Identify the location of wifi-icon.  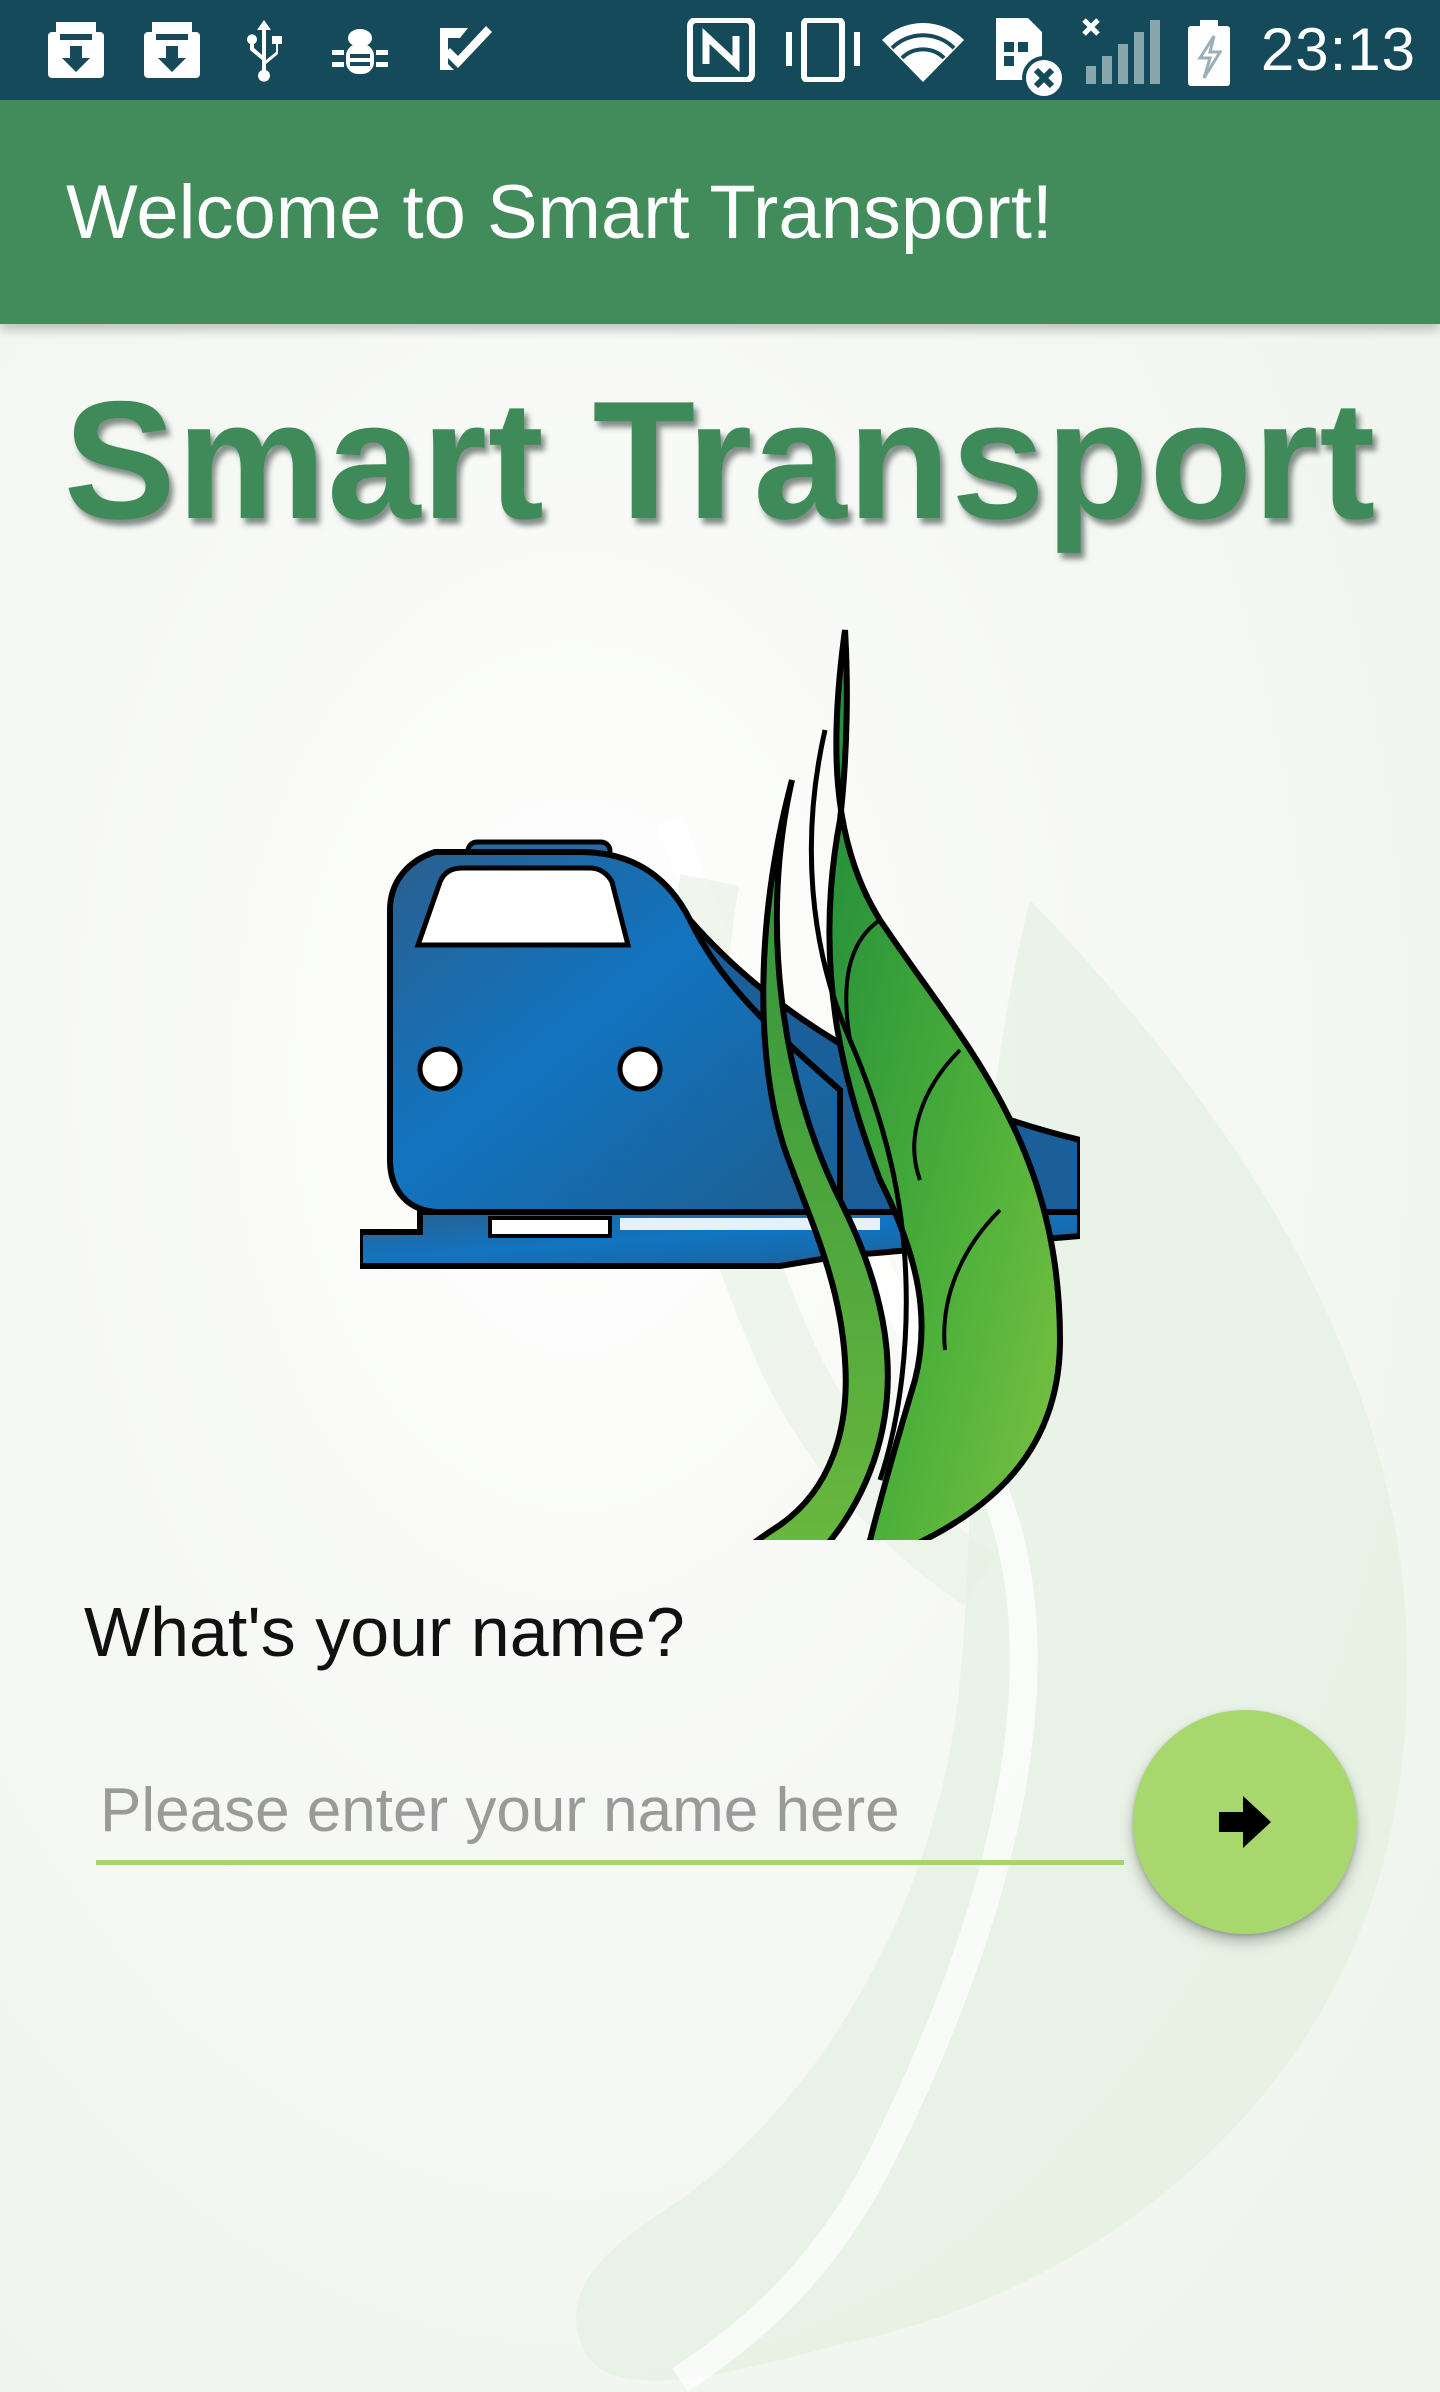
(923, 50).